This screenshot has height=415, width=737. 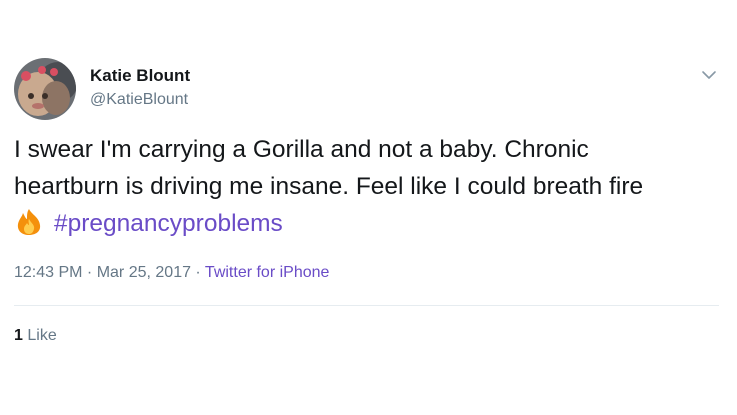 What do you see at coordinates (168, 223) in the screenshot?
I see `hashtag-link: #pregnancyproblems` at bounding box center [168, 223].